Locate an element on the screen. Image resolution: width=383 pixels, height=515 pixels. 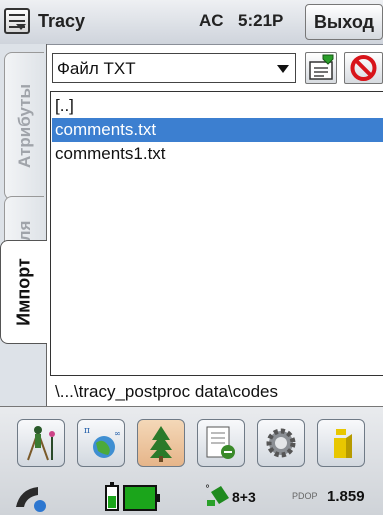
satellite-icon: ° is located at coordinates (217, 495).